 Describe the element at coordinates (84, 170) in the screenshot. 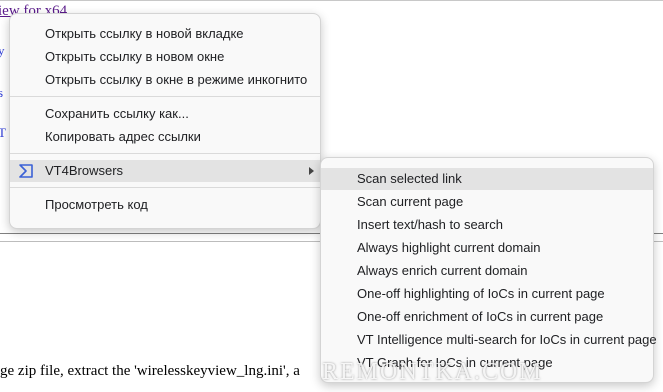

I see `menu-item-label: VT4Browsers` at that location.